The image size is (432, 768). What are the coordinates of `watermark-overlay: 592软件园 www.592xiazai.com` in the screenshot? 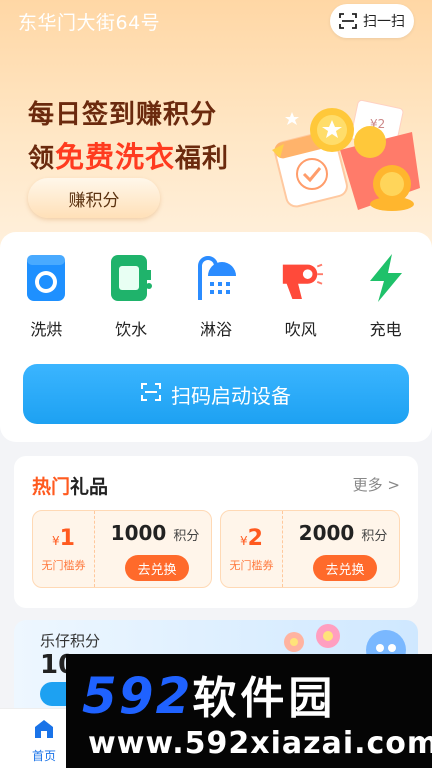 It's located at (249, 711).